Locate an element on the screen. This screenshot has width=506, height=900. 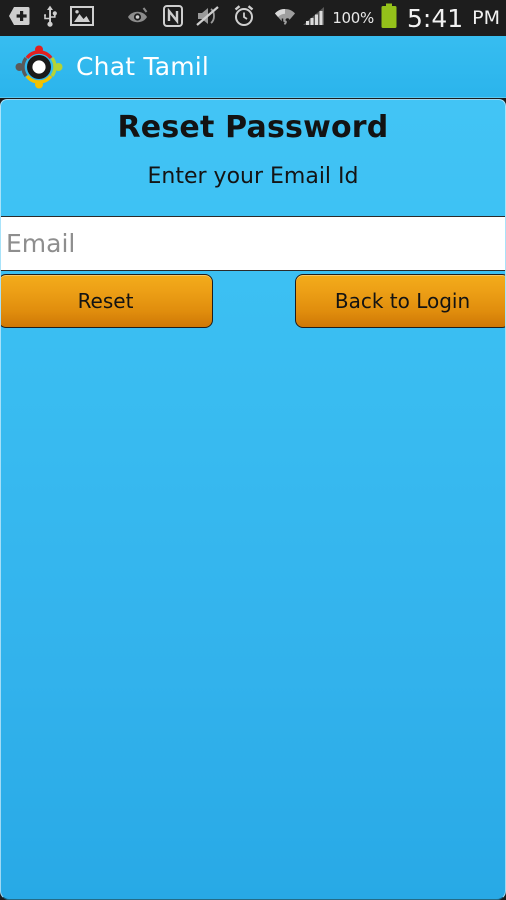
battery-icon is located at coordinates (389, 18).